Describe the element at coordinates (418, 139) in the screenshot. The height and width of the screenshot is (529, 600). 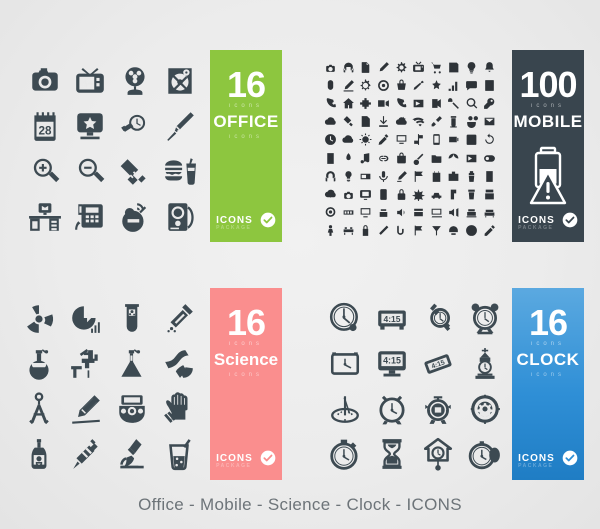
I see `signpost-icon` at that location.